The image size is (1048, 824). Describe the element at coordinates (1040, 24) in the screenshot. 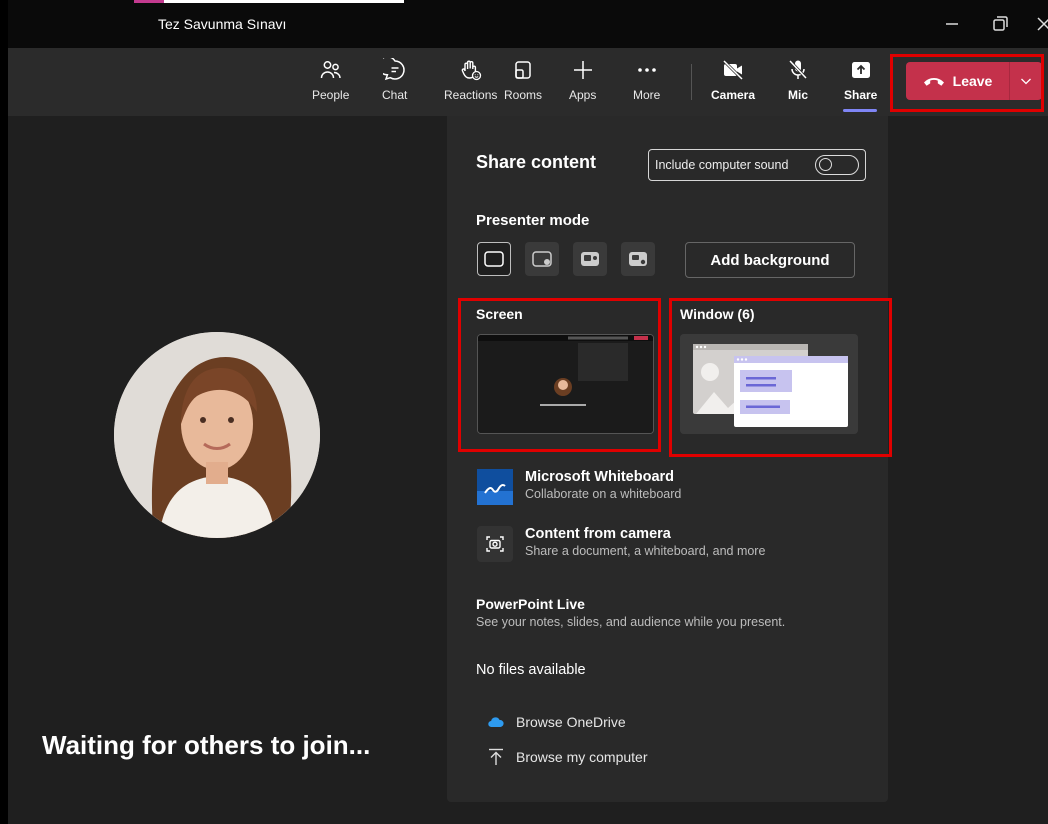

I see `close-icon` at that location.